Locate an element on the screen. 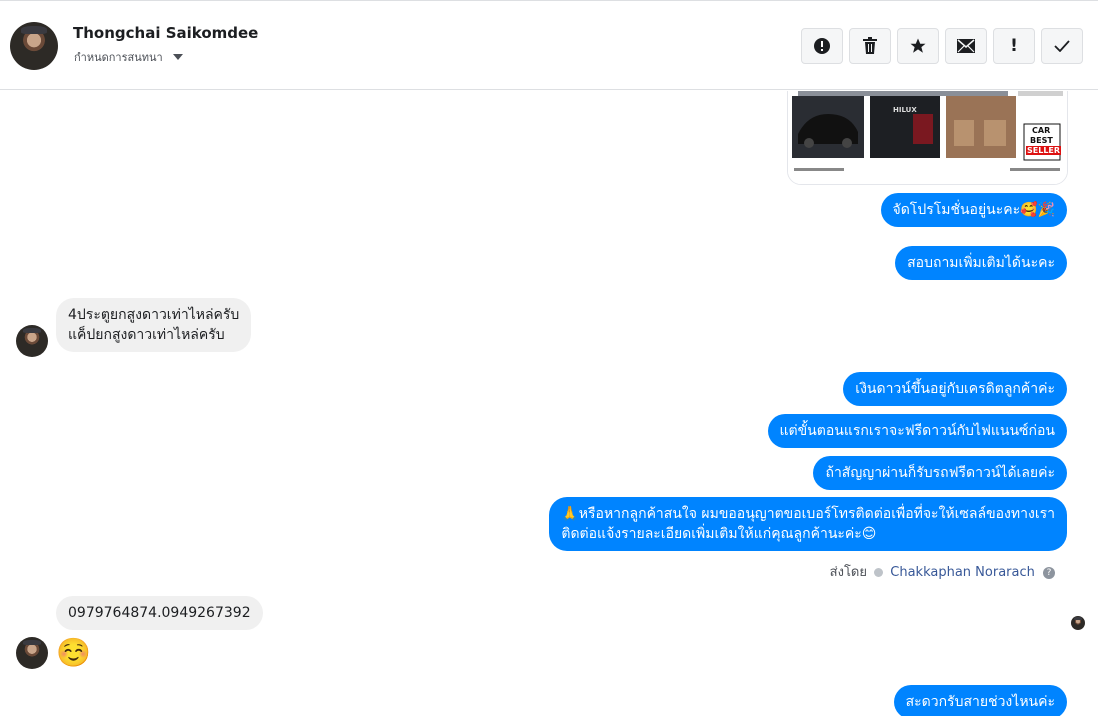  sent-by-info: ส่งโดย Chakkaphan Norarach ? is located at coordinates (942, 571).